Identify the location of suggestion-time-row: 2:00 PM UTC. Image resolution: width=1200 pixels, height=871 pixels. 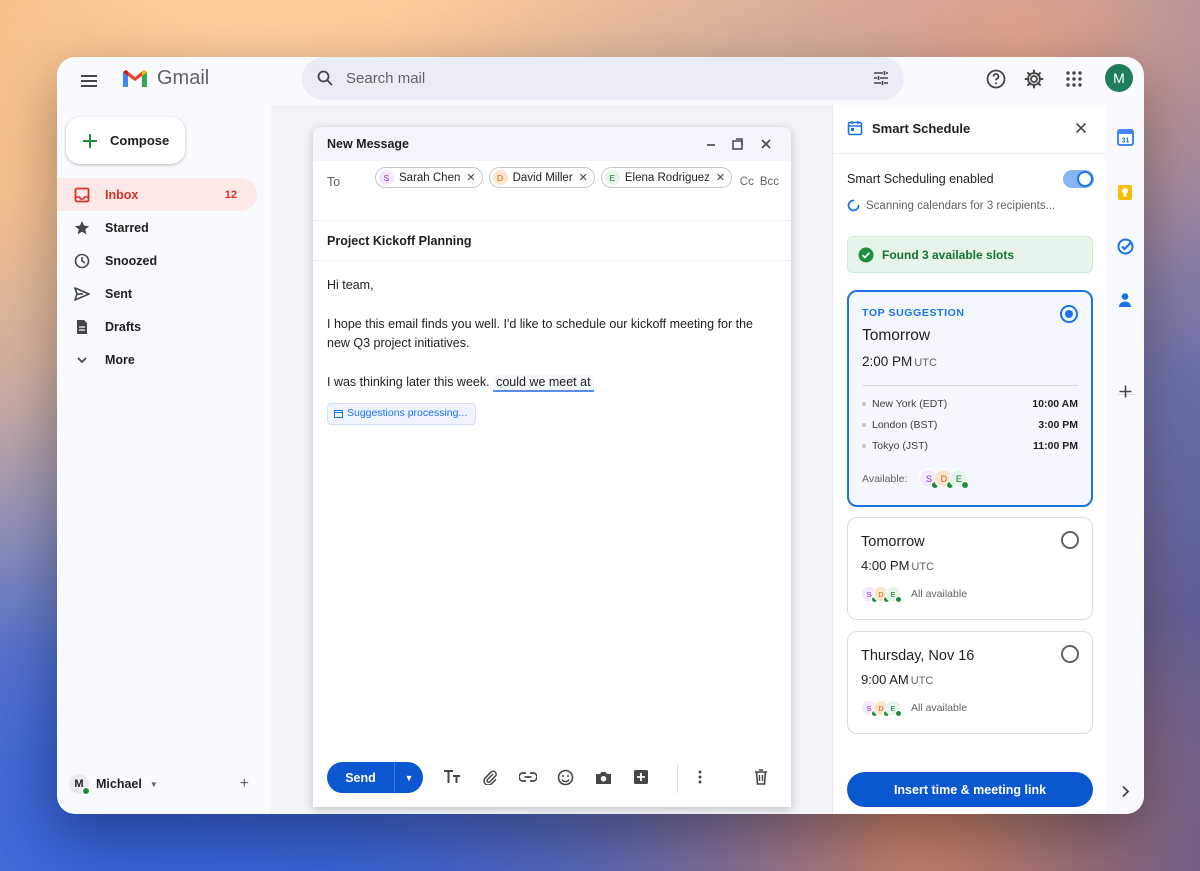
(899, 361).